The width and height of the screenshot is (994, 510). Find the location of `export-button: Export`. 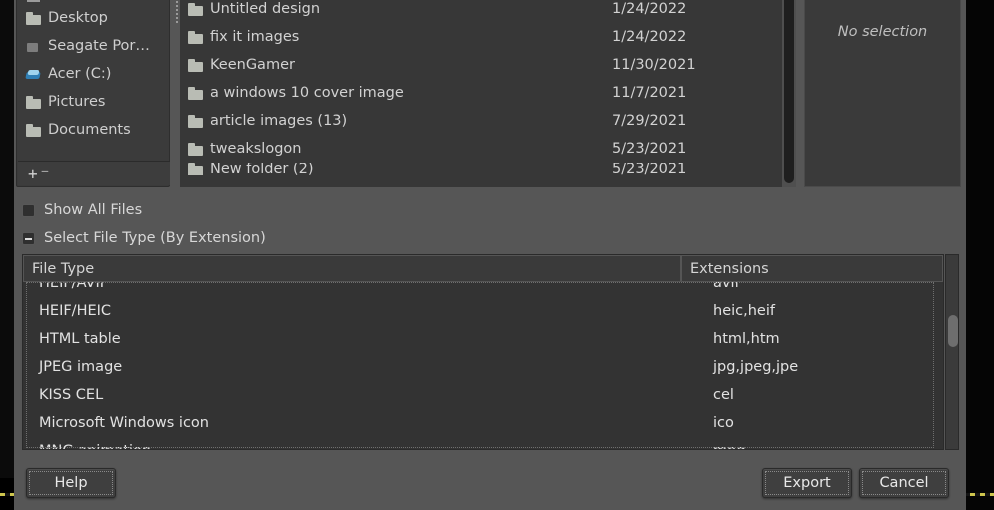

export-button: Export is located at coordinates (807, 483).